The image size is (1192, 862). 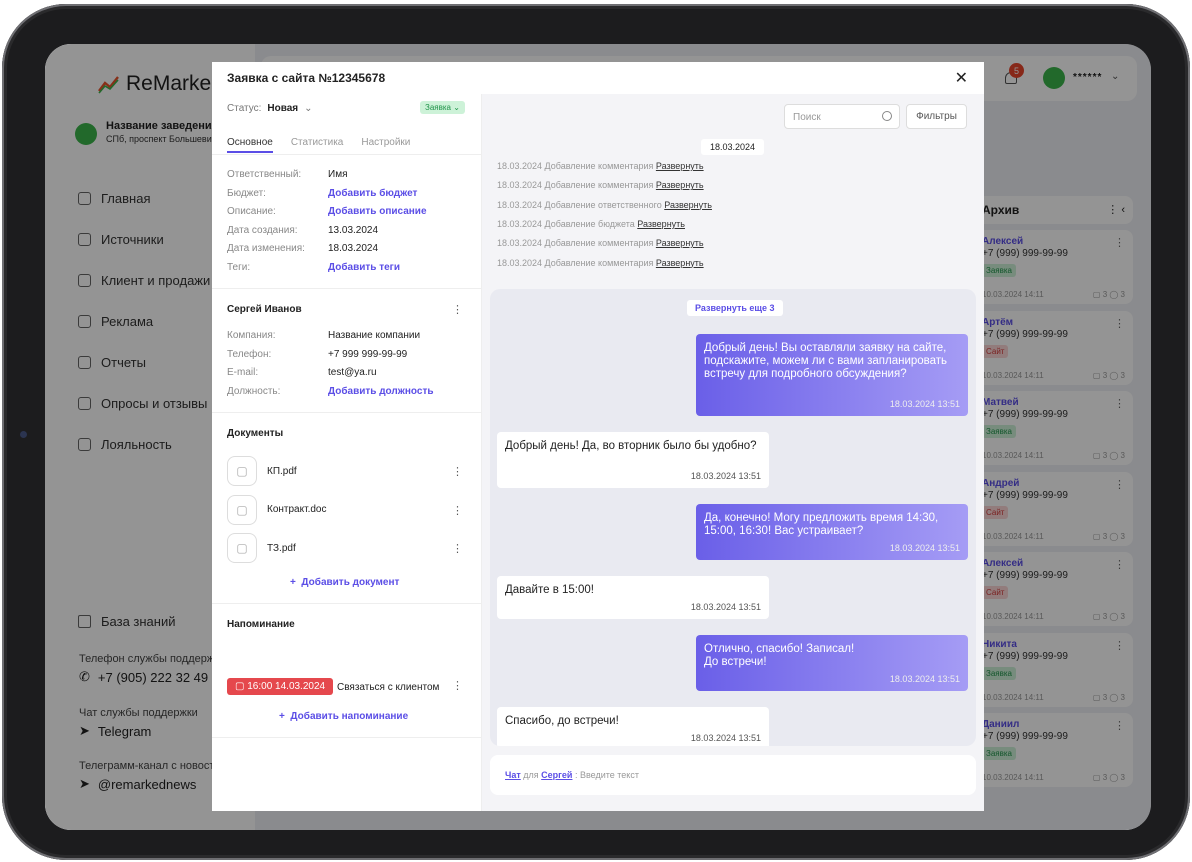 I want to click on field-value: Добавить теги, so click(x=364, y=267).